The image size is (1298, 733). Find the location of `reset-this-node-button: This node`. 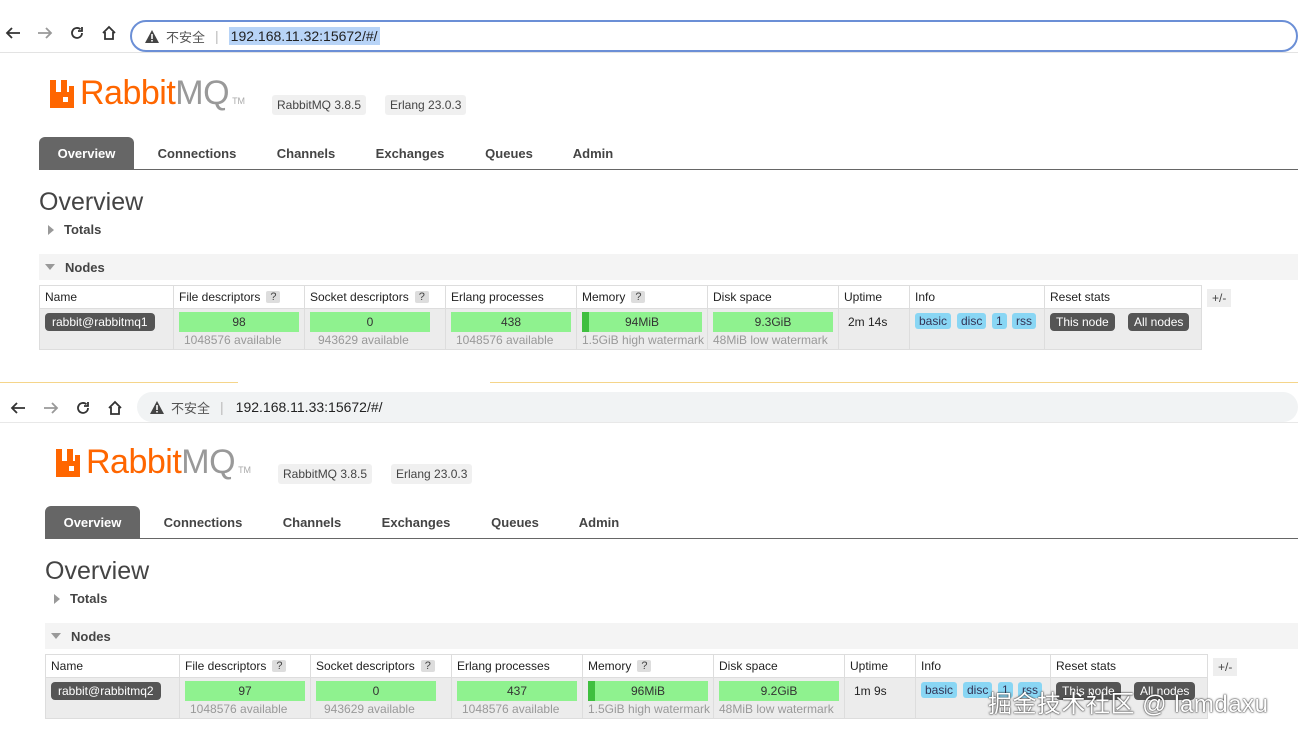

reset-this-node-button: This node is located at coordinates (1082, 322).